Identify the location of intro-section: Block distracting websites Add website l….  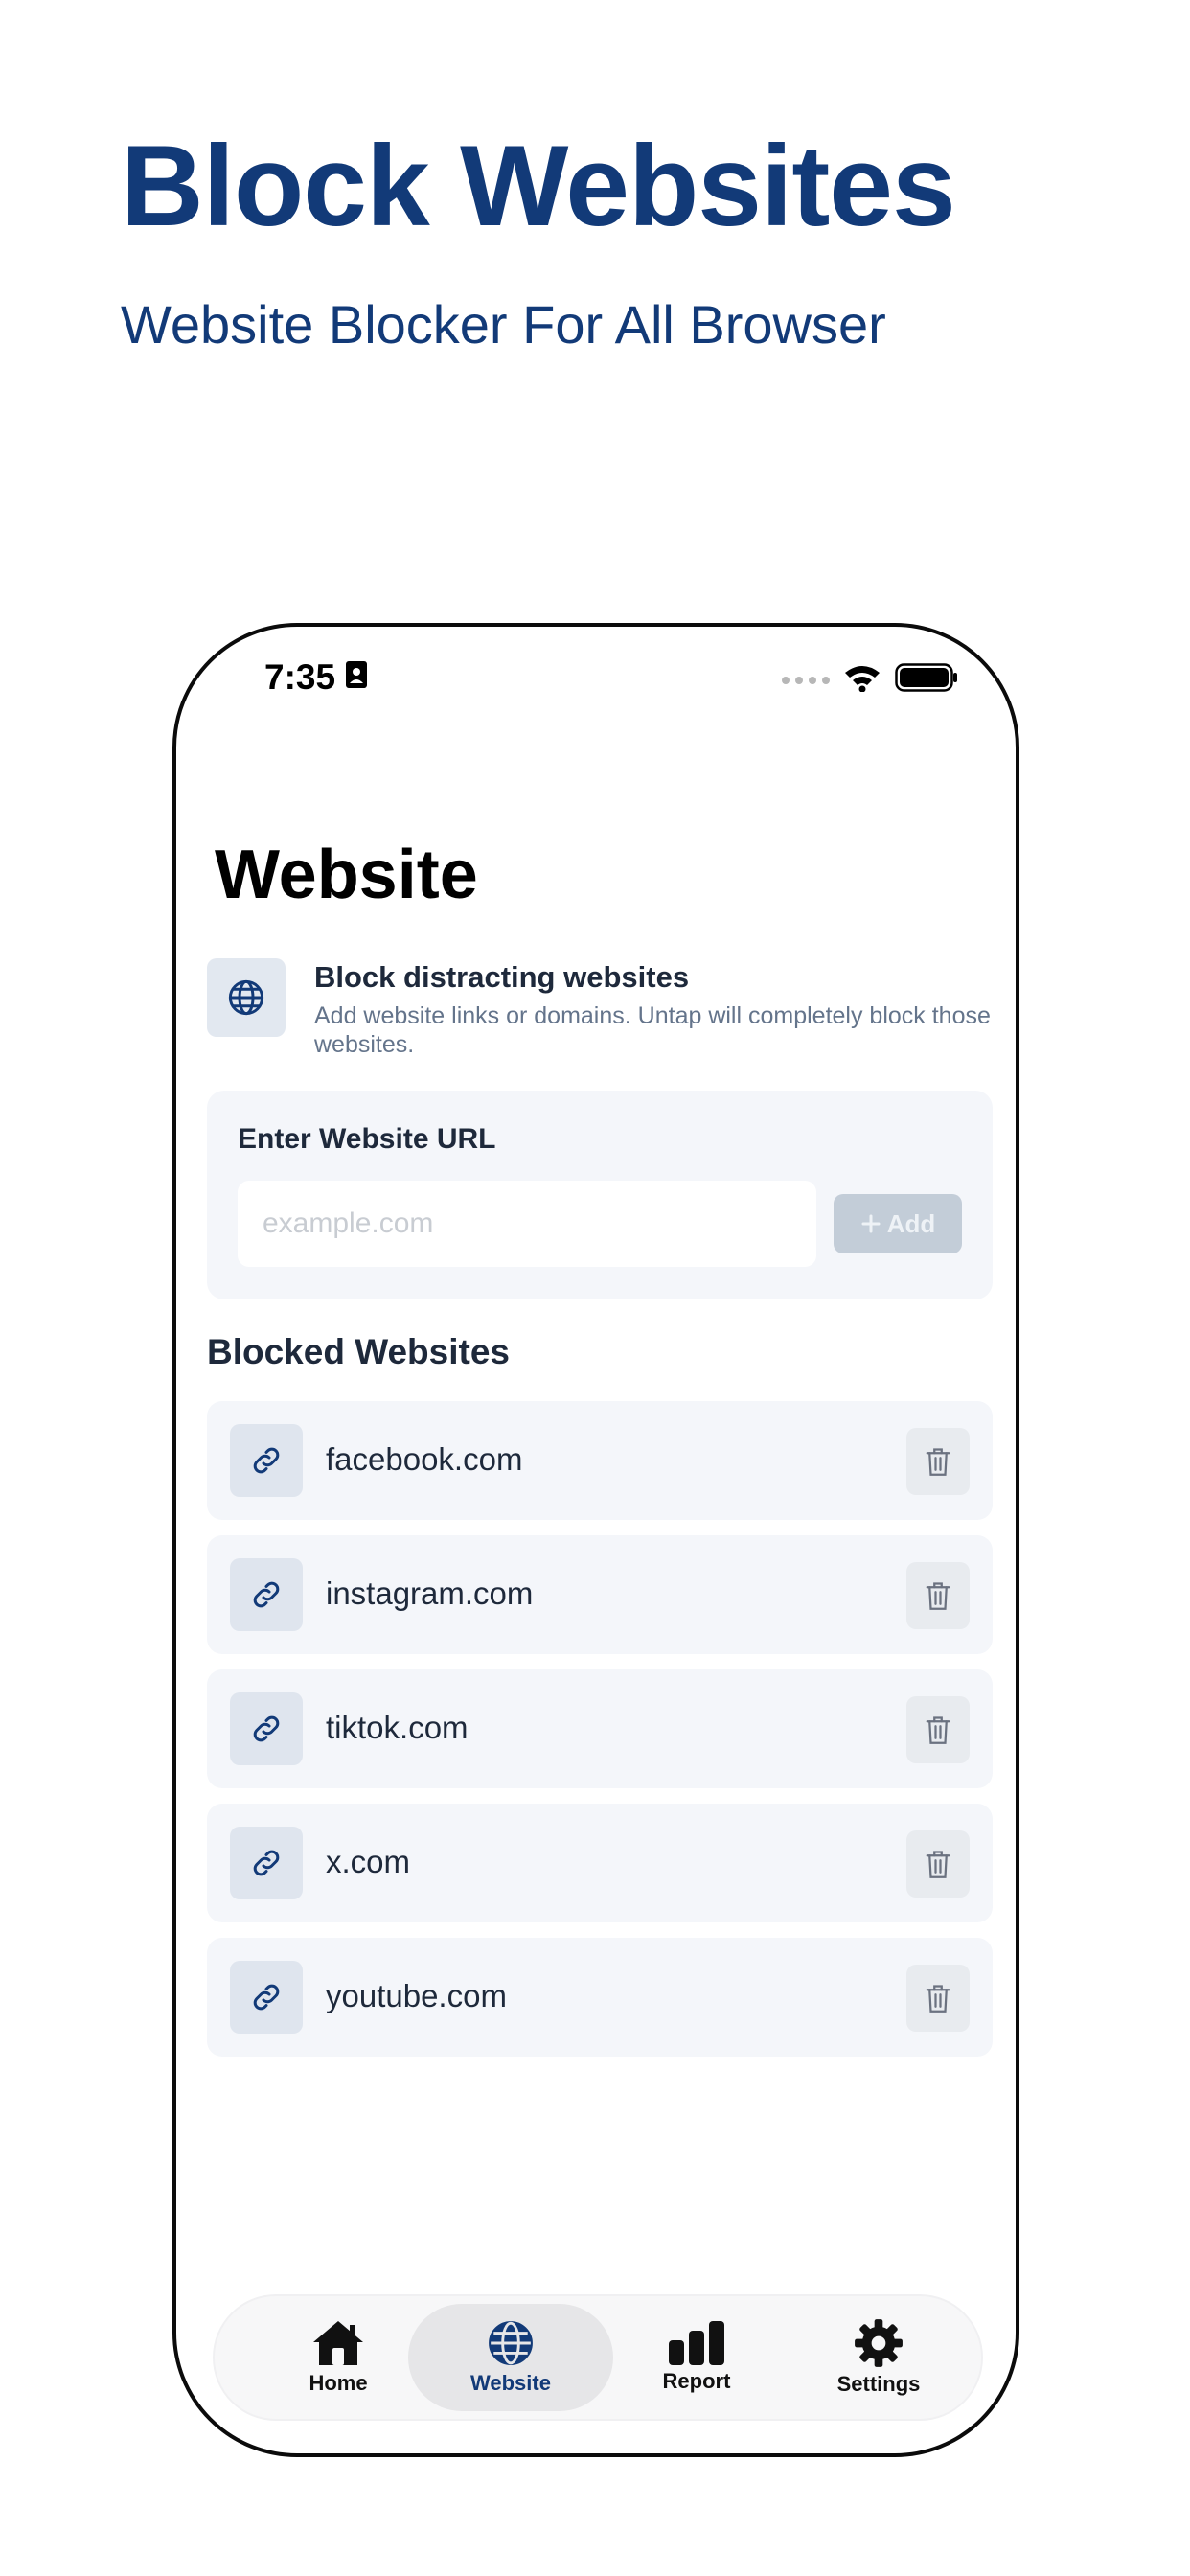
(600, 1008).